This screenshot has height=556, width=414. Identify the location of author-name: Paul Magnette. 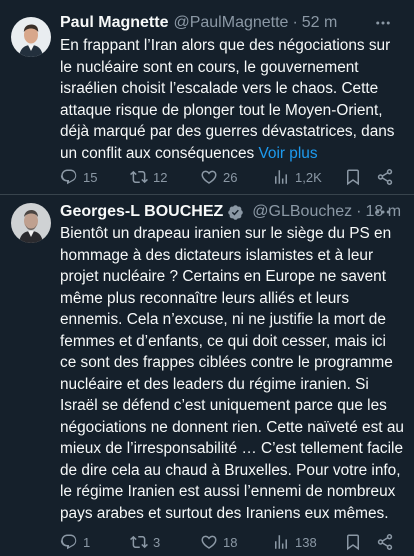
(114, 23).